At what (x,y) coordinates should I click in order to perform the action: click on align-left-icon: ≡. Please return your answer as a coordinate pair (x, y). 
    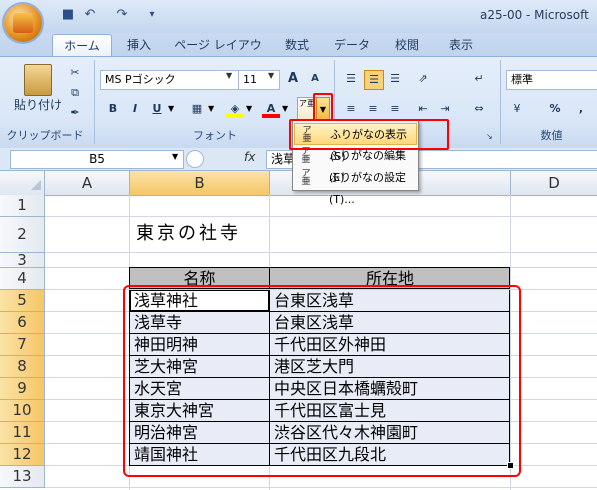
    Looking at the image, I should click on (351, 109).